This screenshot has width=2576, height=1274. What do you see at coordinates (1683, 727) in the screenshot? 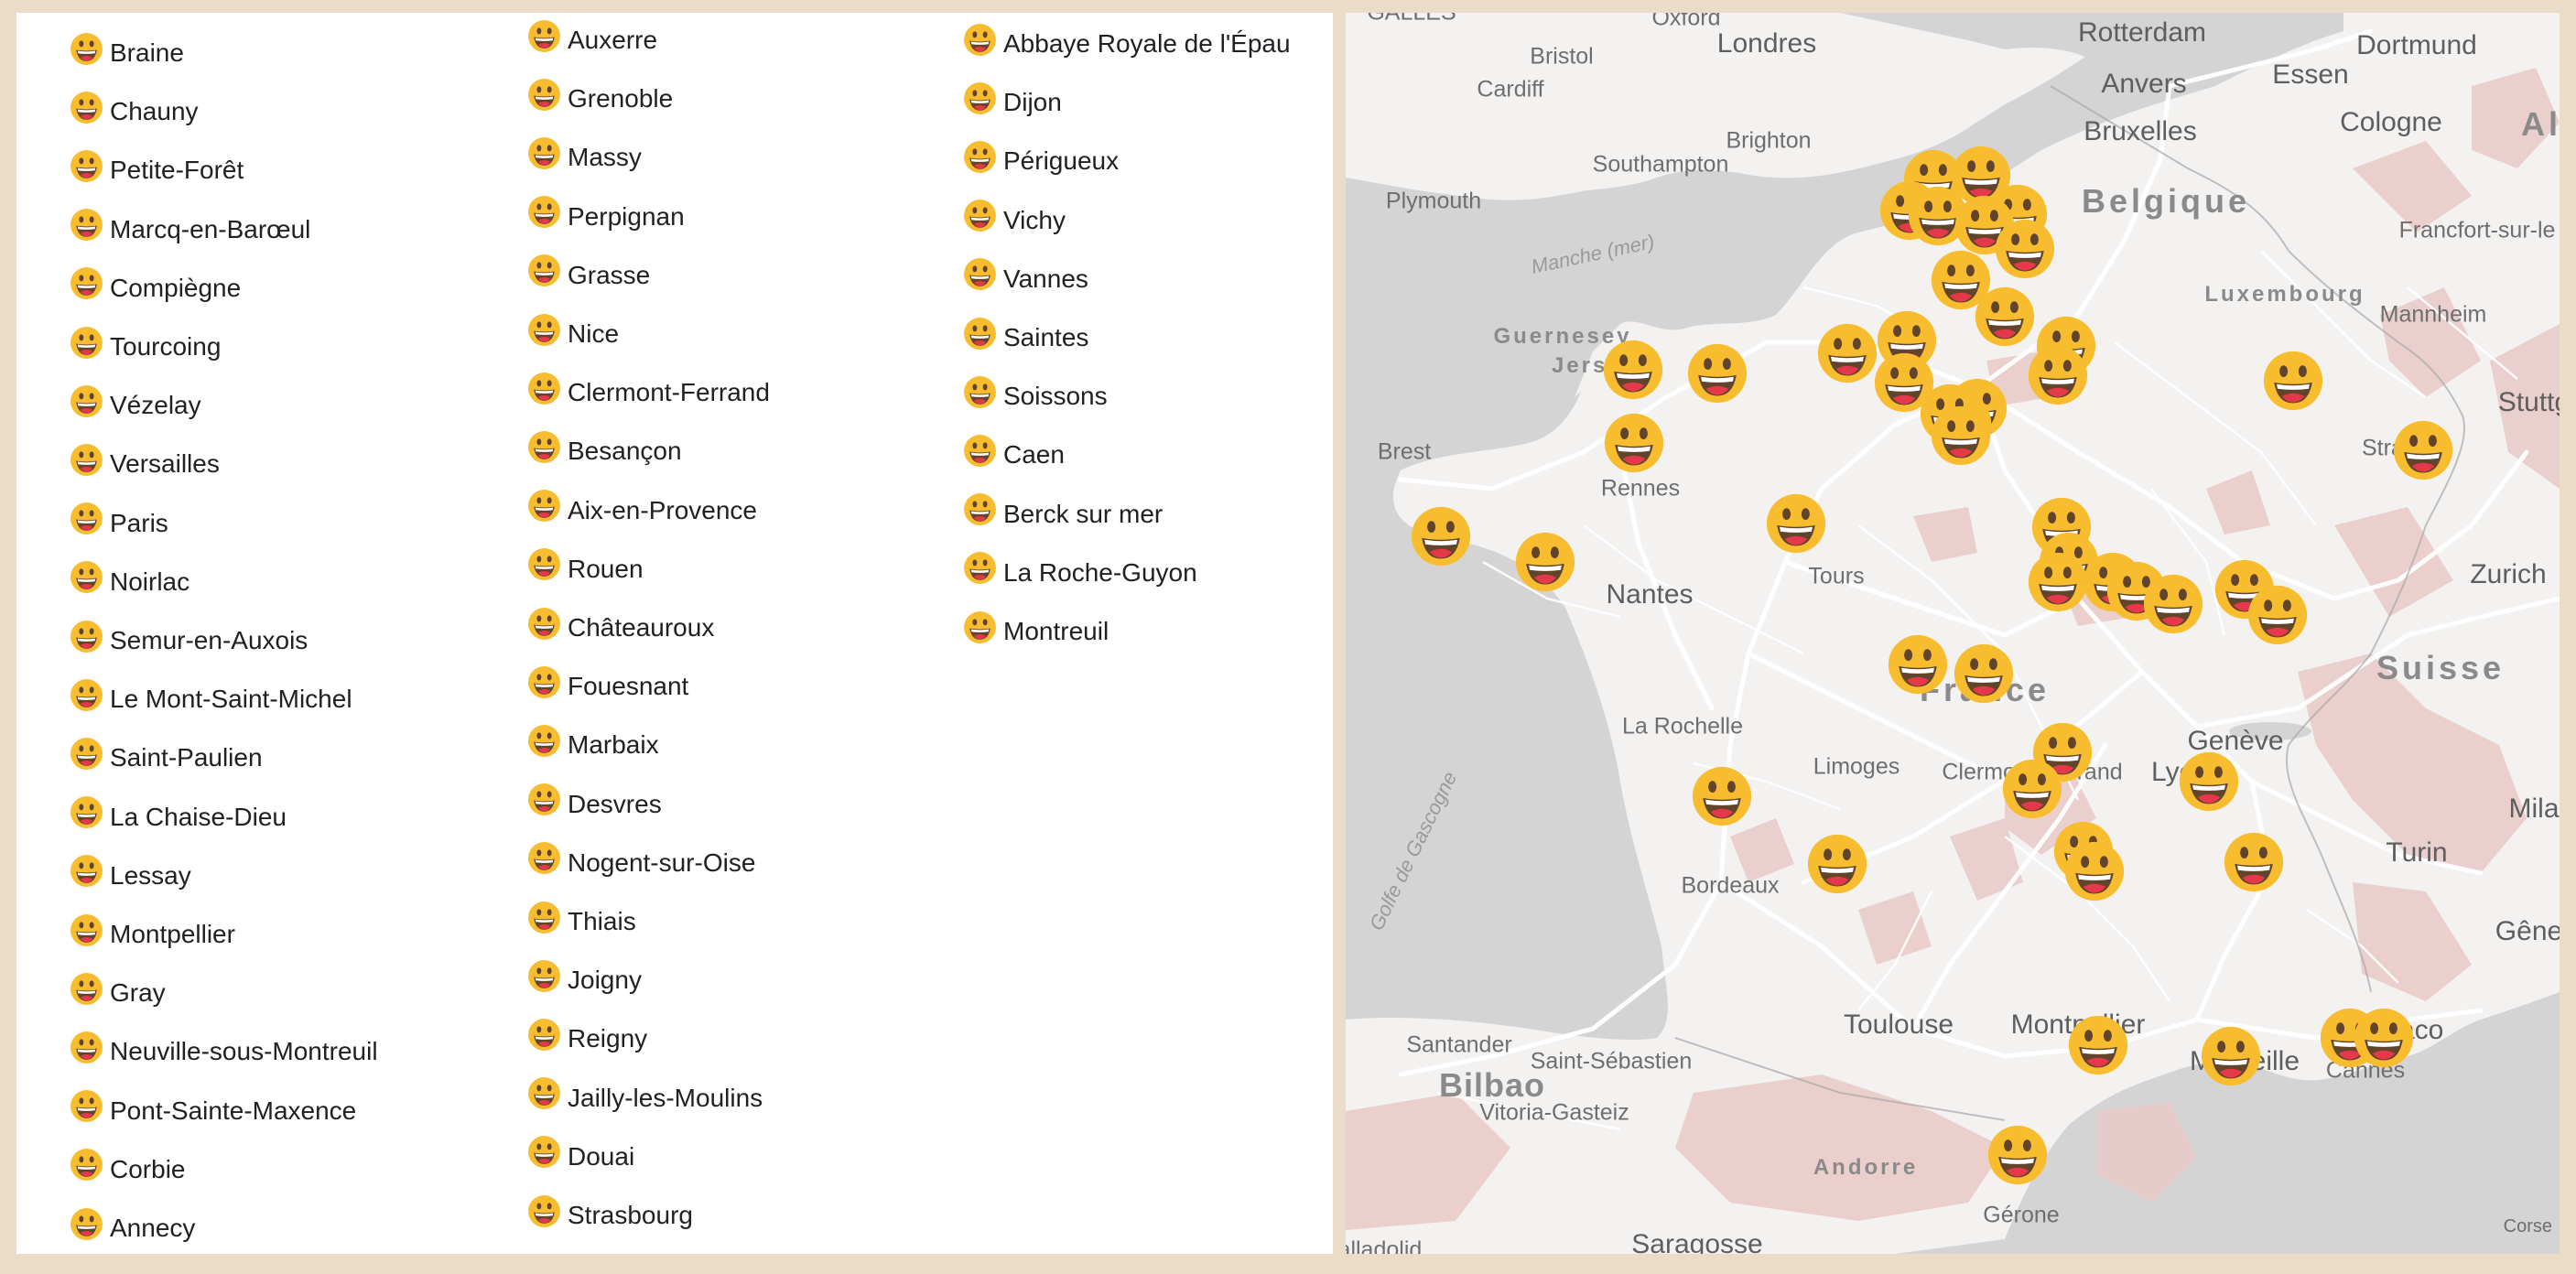
I see `place-label-la-rochelle: La Rochelle` at bounding box center [1683, 727].